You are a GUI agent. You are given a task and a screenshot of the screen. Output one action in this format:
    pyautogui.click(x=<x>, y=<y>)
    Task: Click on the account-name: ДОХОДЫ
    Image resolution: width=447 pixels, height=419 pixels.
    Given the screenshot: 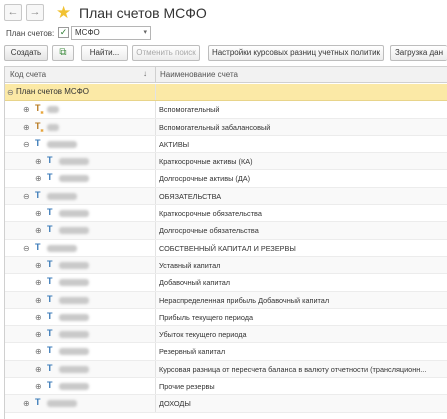 What is the action you would take?
    pyautogui.click(x=175, y=404)
    